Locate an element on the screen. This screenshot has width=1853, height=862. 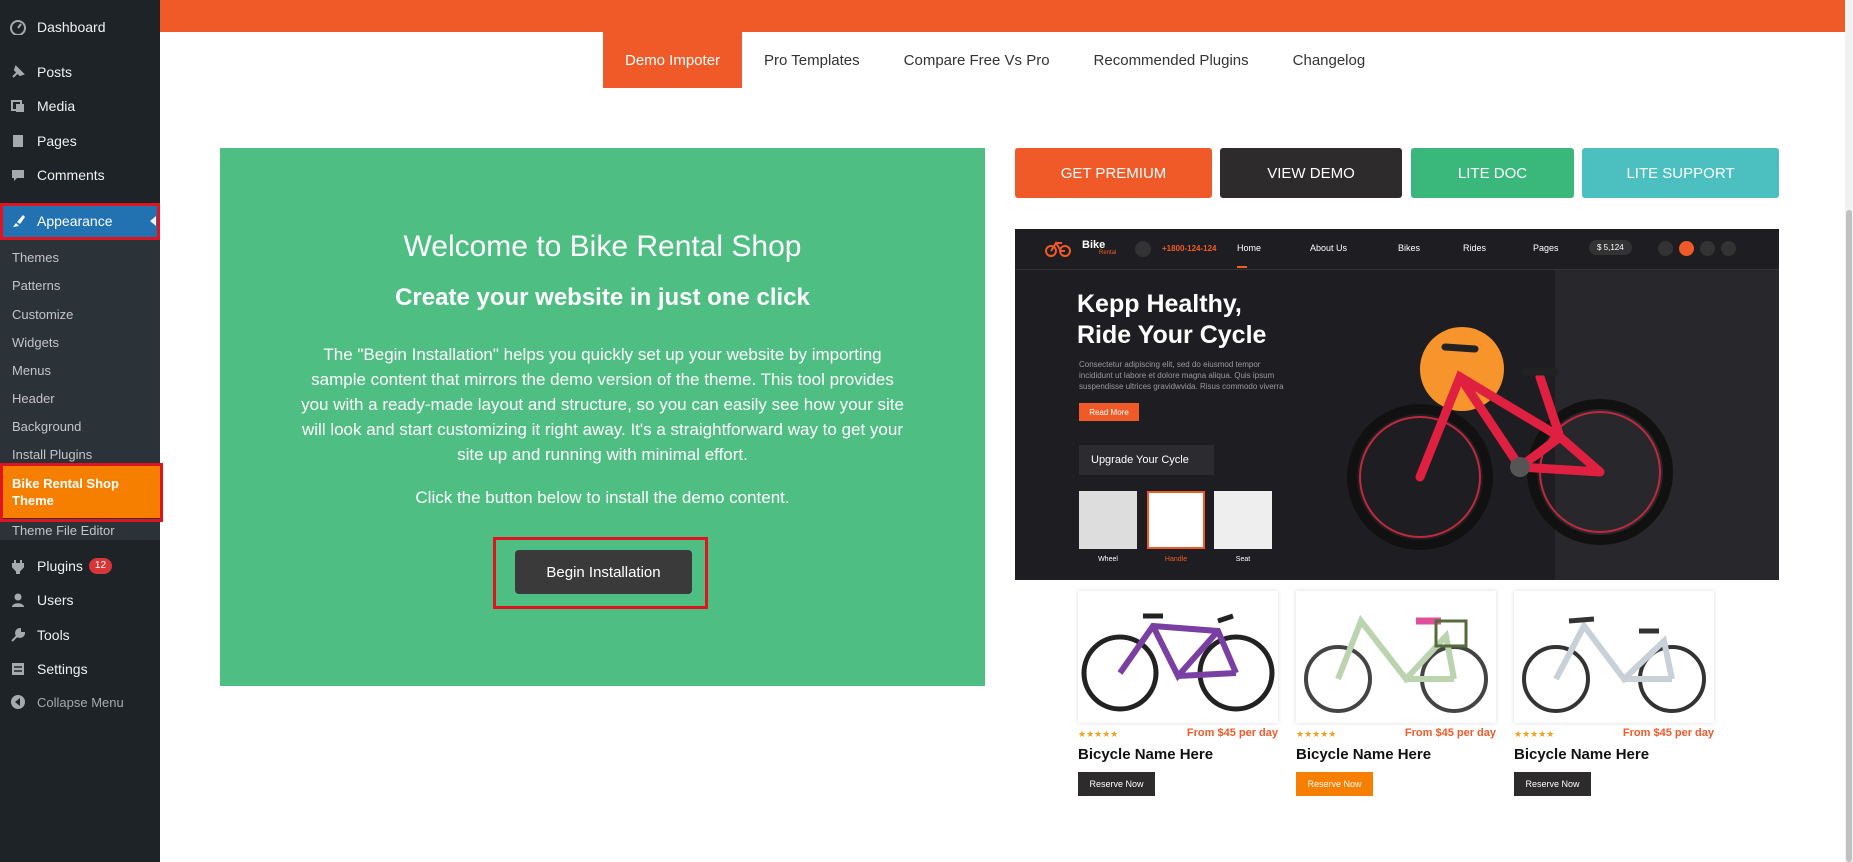
menu-comments: Comments is located at coordinates (80, 175).